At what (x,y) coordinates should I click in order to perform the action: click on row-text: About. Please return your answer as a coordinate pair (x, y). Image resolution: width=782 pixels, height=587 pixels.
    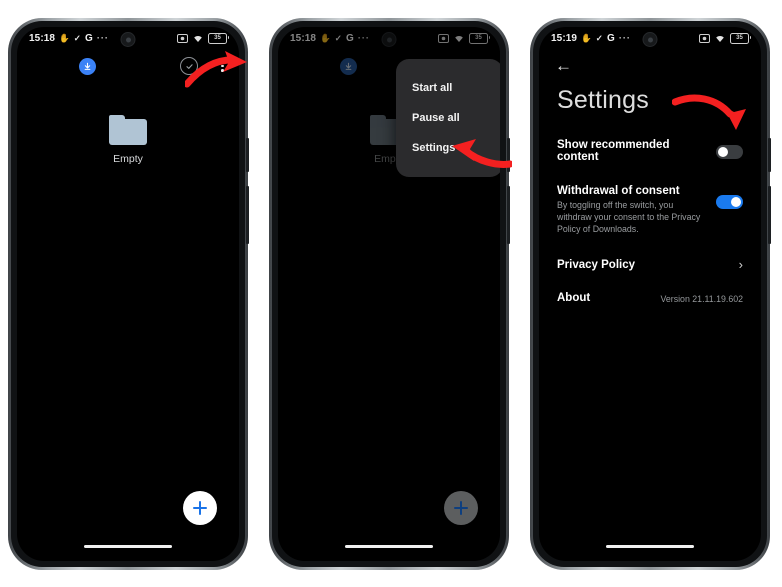
    Looking at the image, I should click on (609, 298).